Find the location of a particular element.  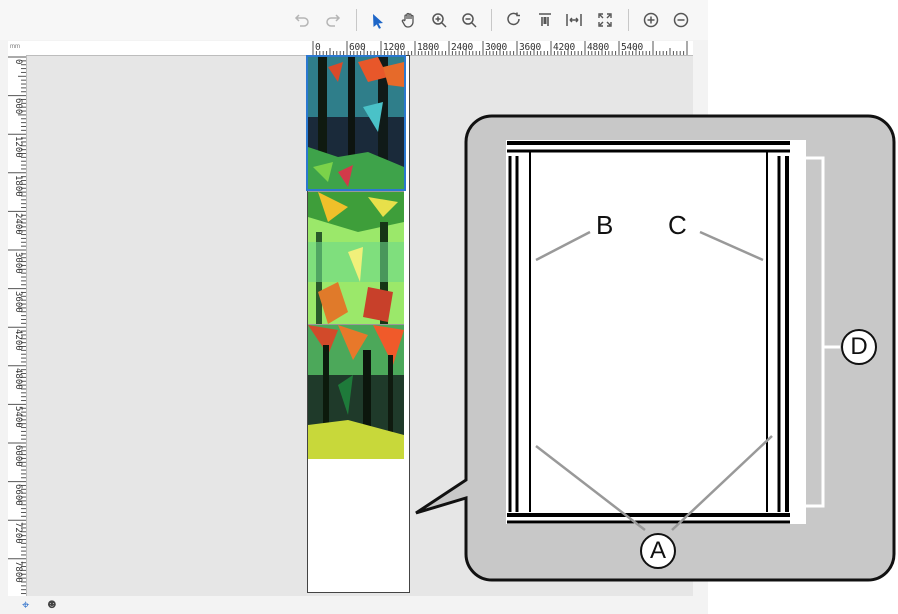

callout-label-c: C is located at coordinates (677, 225).